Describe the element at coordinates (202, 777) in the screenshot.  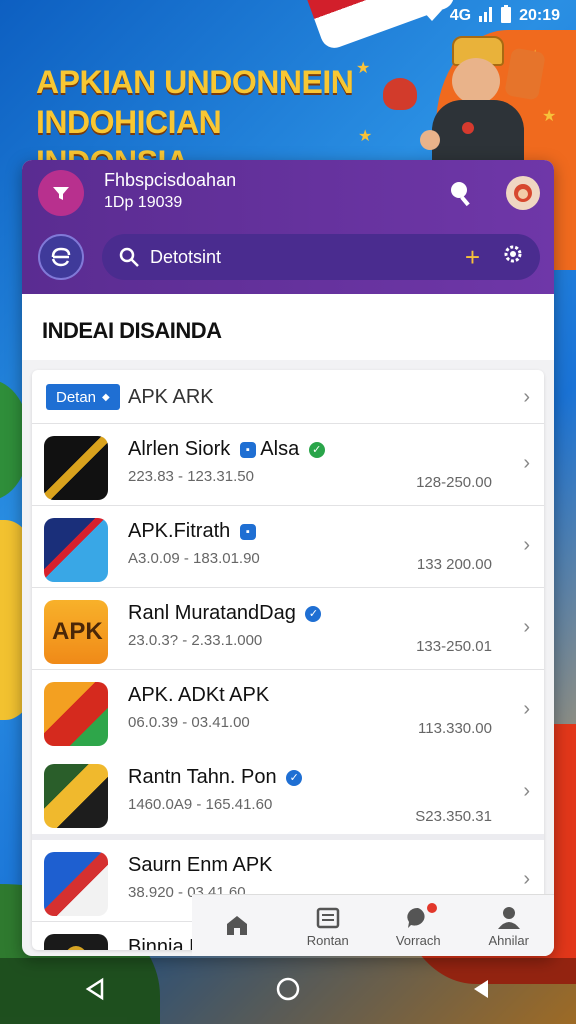
I see `app-name-text: Rantn Tahn. Pon` at that location.